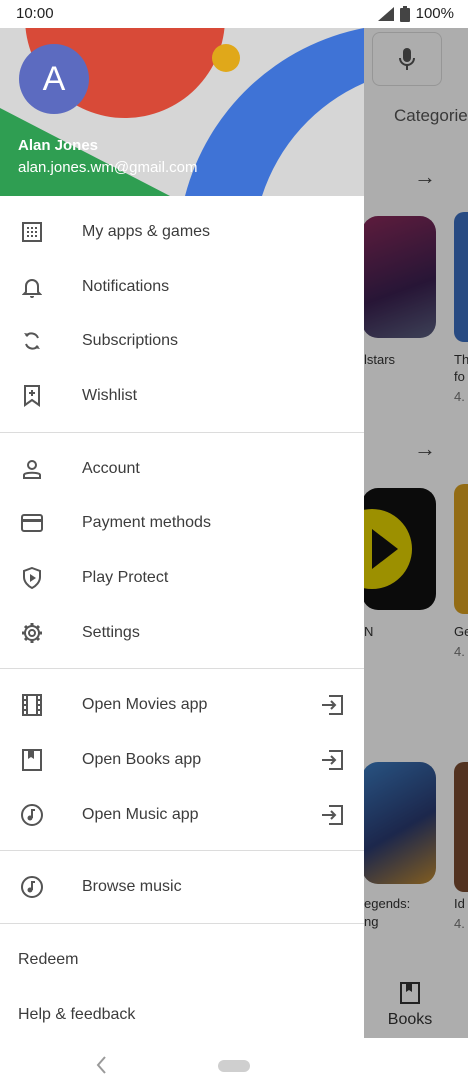  I want to click on menu-item-label: My apps & games, so click(146, 231).